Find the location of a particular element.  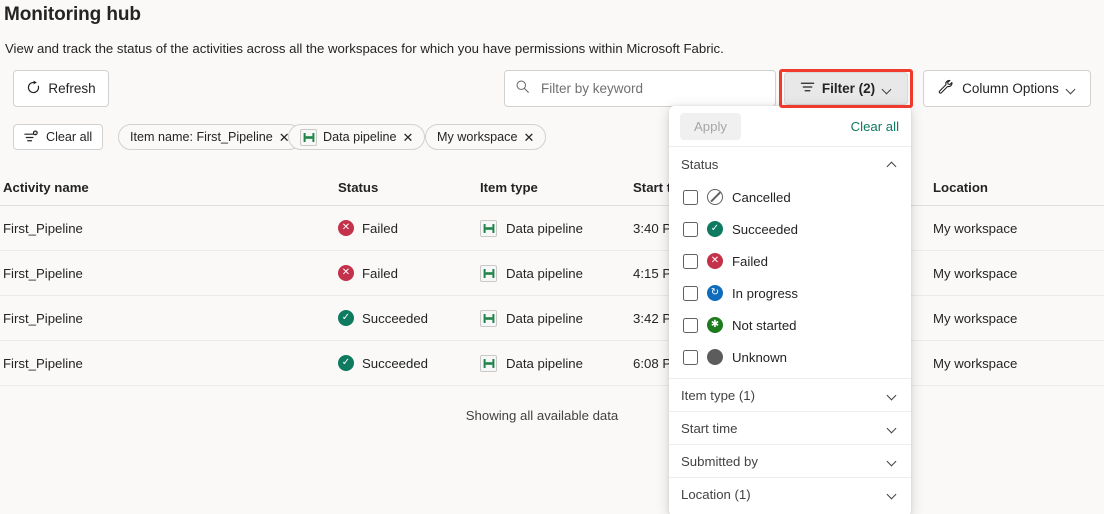

filter-option-not-started: ✱ Not started is located at coordinates (790, 325).